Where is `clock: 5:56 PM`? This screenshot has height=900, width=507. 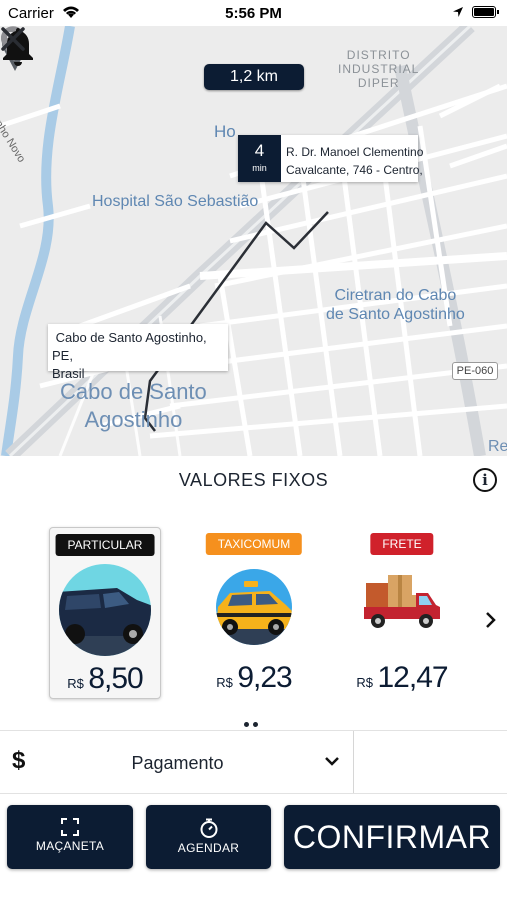 clock: 5:56 PM is located at coordinates (253, 13).